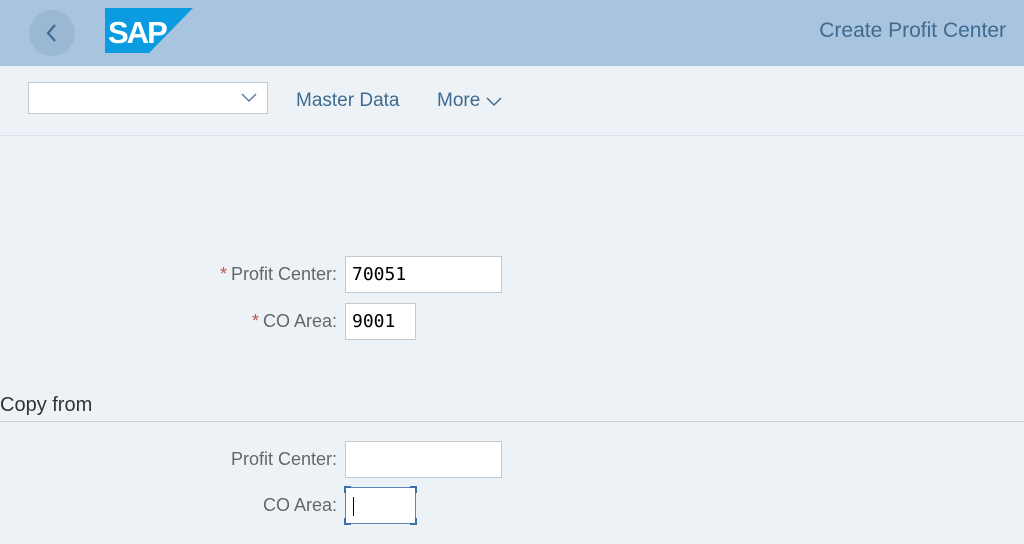  I want to click on more-label: More, so click(459, 100).